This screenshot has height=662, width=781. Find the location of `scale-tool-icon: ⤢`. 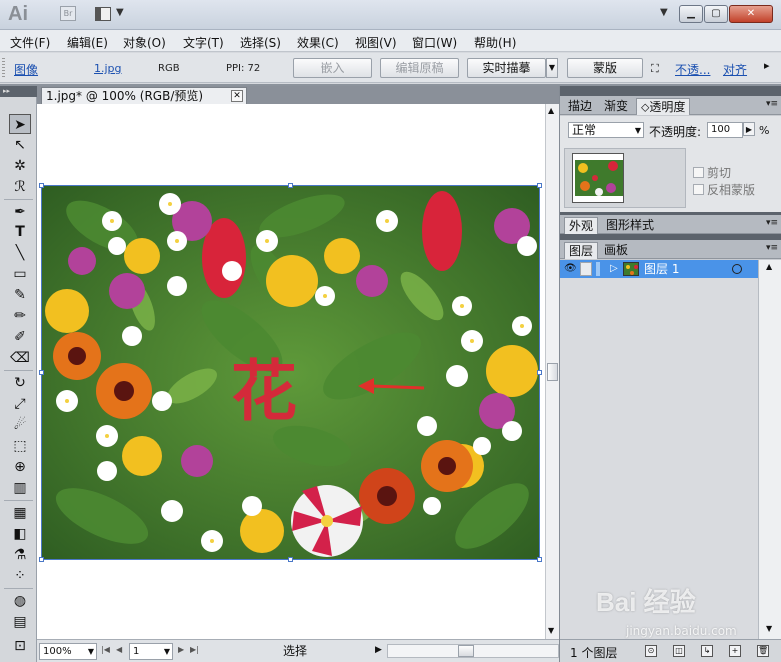

scale-tool-icon: ⤢ is located at coordinates (20, 404).